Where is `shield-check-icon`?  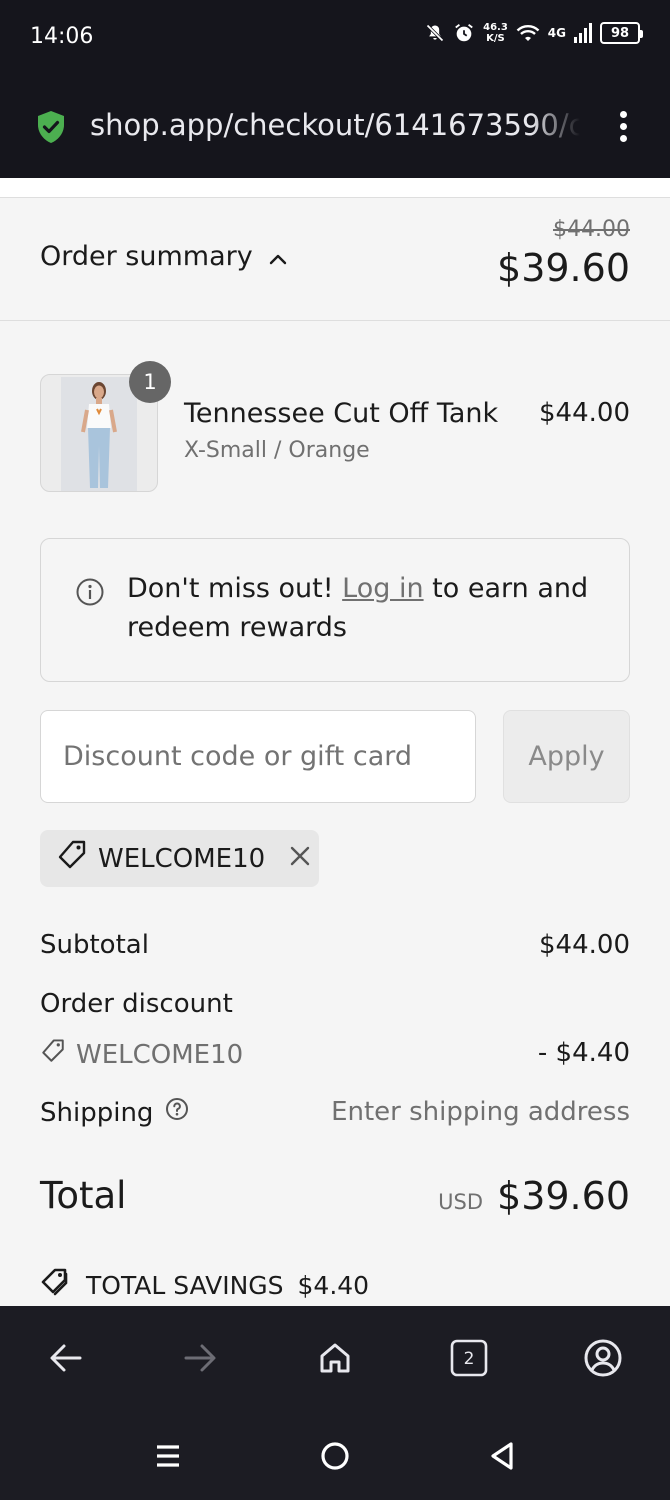
shield-check-icon is located at coordinates (51, 129).